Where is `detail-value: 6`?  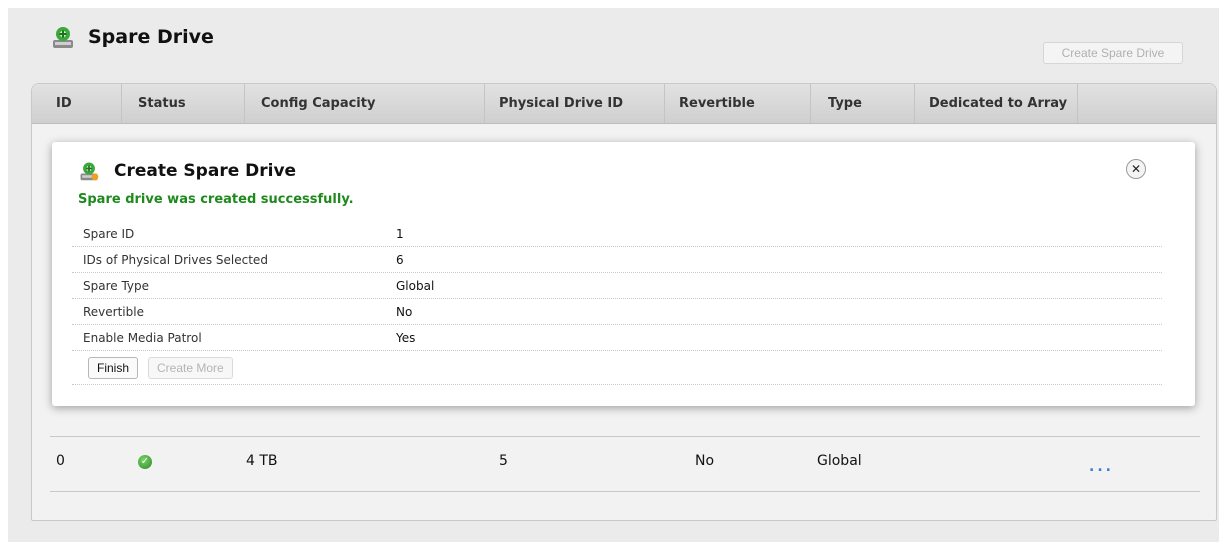 detail-value: 6 is located at coordinates (400, 260).